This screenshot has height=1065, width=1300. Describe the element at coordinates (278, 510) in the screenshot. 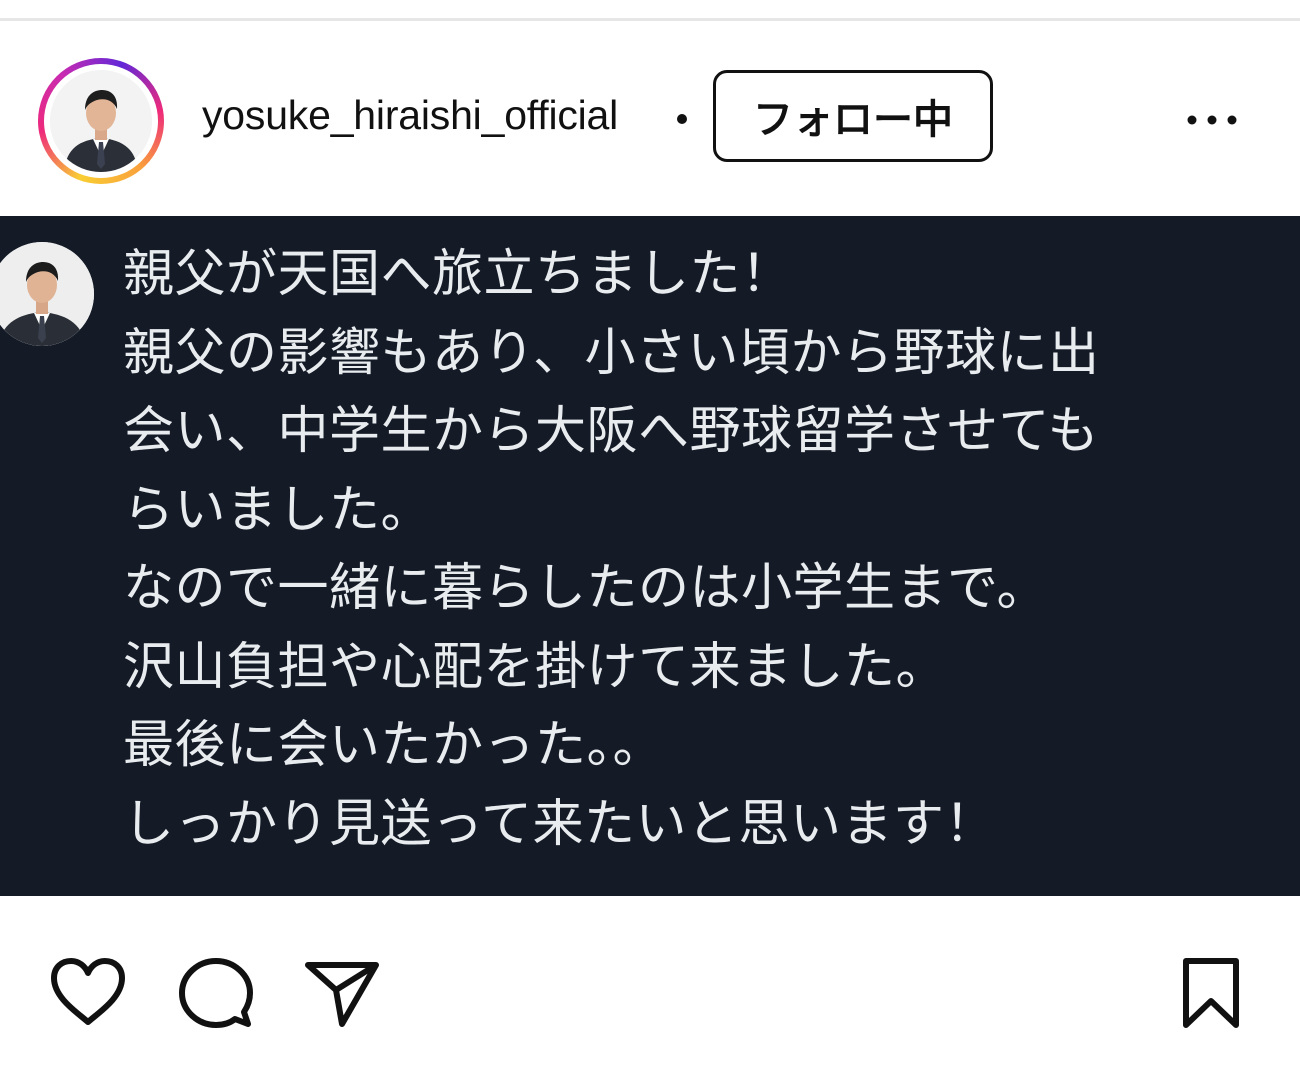

I see `post-text-line: らいました。` at that location.